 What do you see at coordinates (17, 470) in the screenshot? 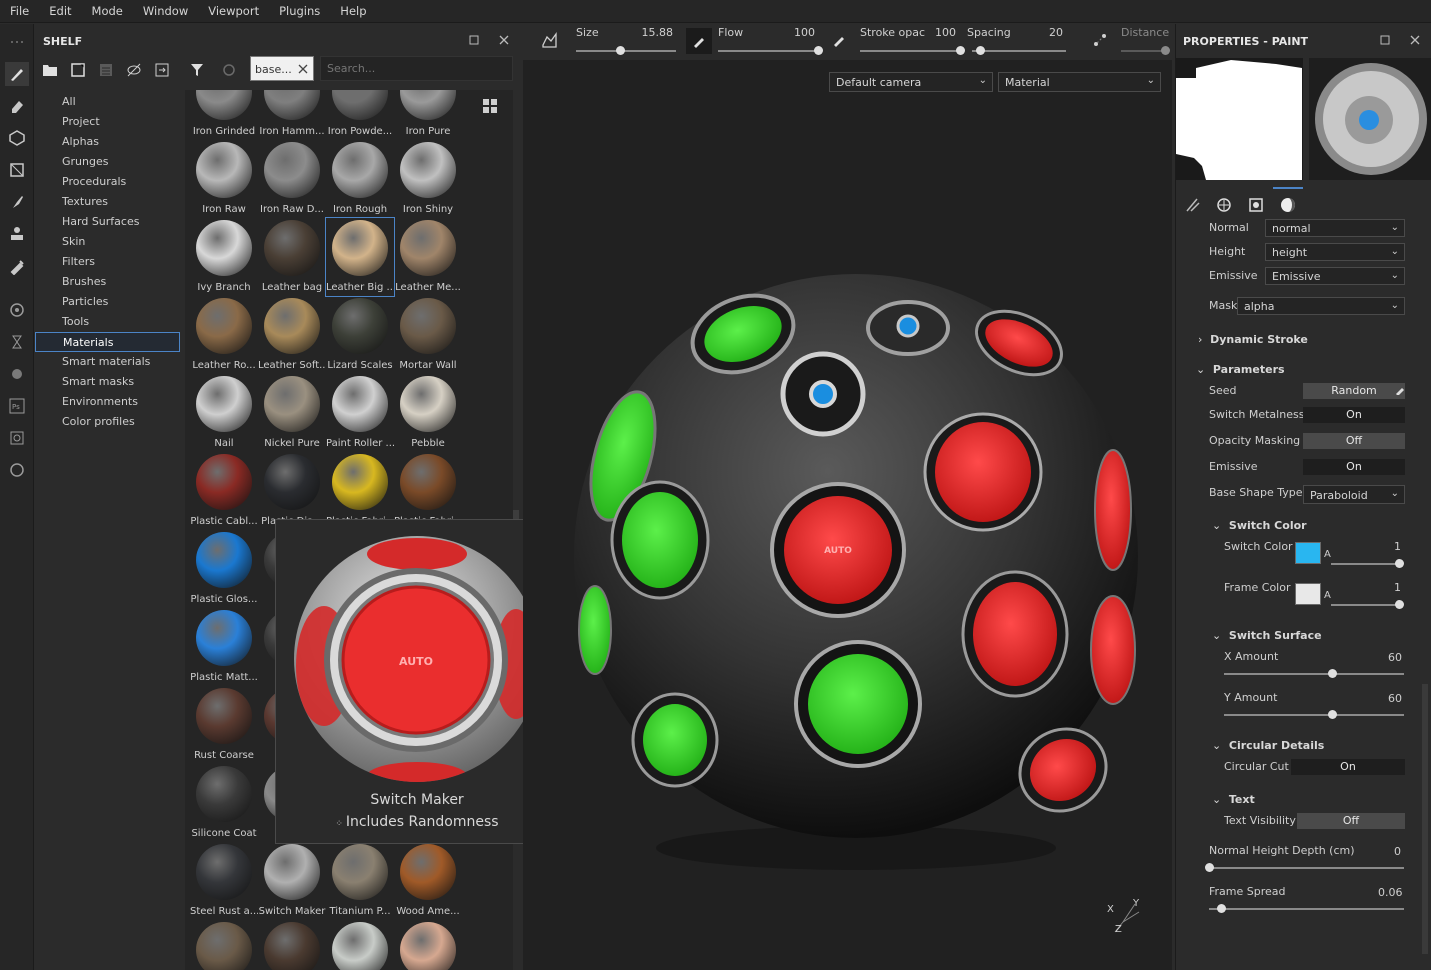
I see `bake-icon` at bounding box center [17, 470].